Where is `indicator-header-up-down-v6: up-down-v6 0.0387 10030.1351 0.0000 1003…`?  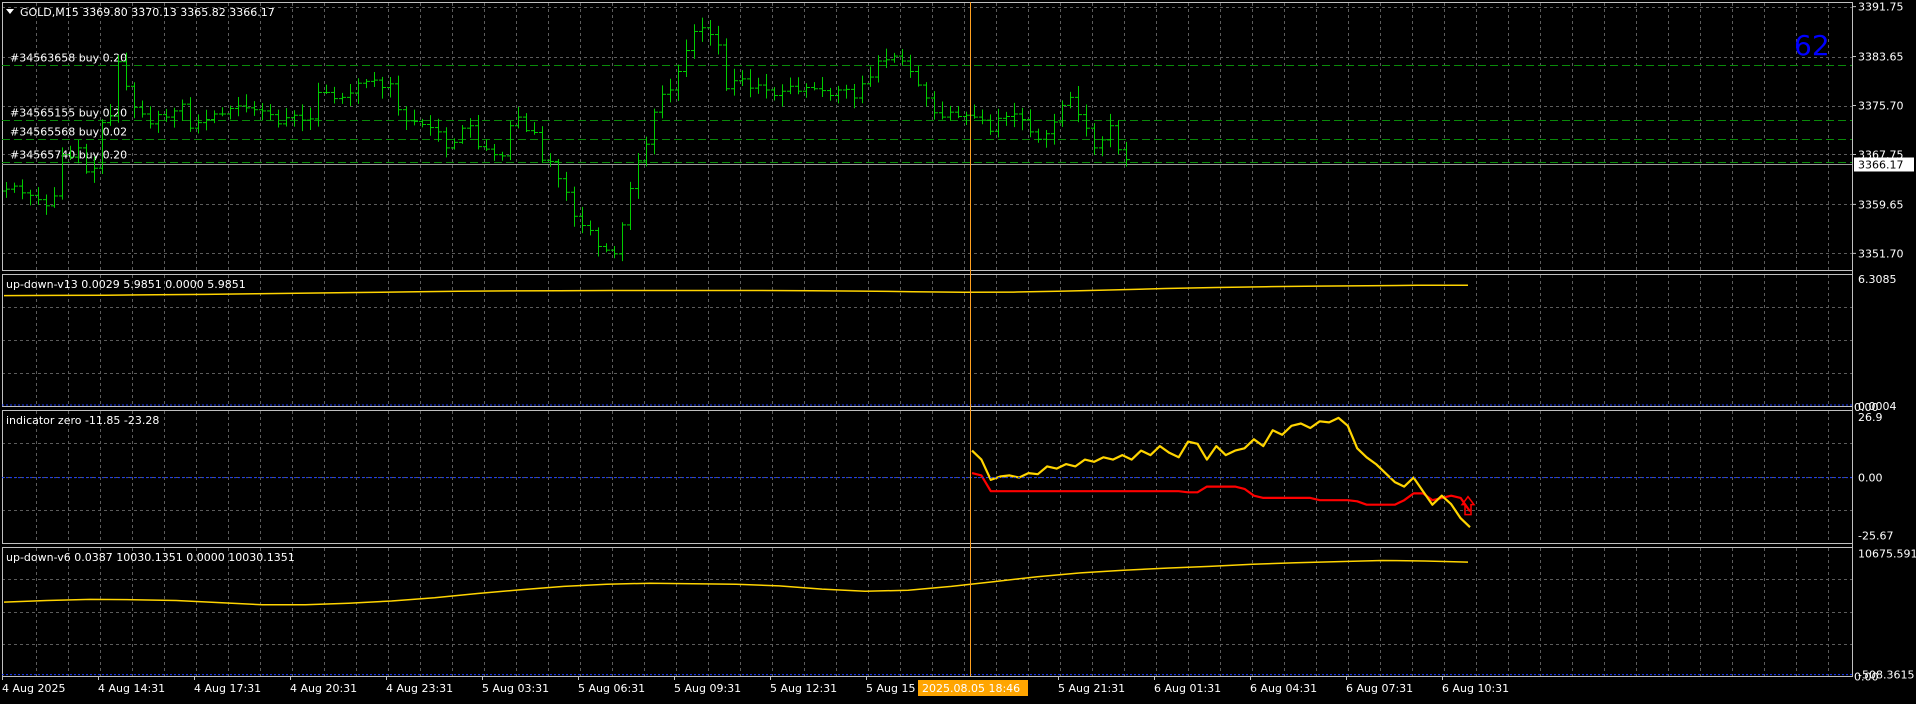
indicator-header-up-down-v6: up-down-v6 0.0387 10030.1351 0.0000 1003… is located at coordinates (150, 557).